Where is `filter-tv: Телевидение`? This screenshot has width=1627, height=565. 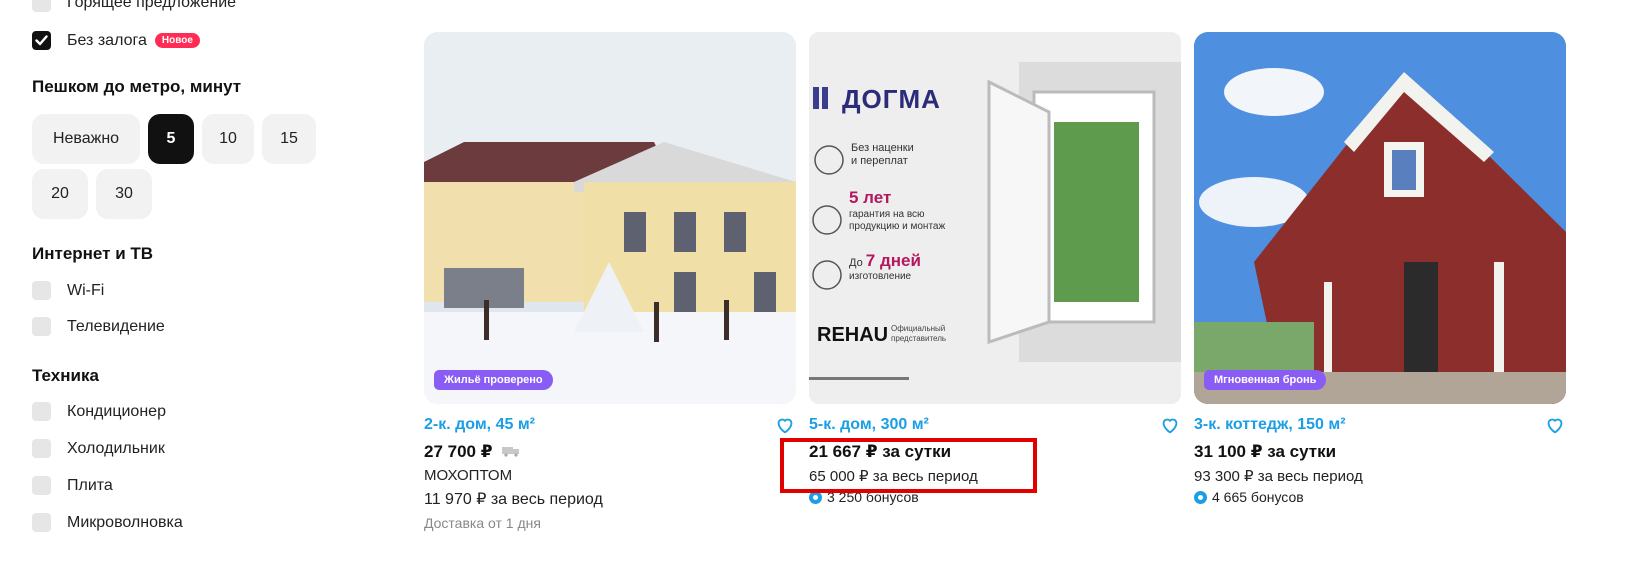
filter-tv: Телевидение is located at coordinates (98, 326).